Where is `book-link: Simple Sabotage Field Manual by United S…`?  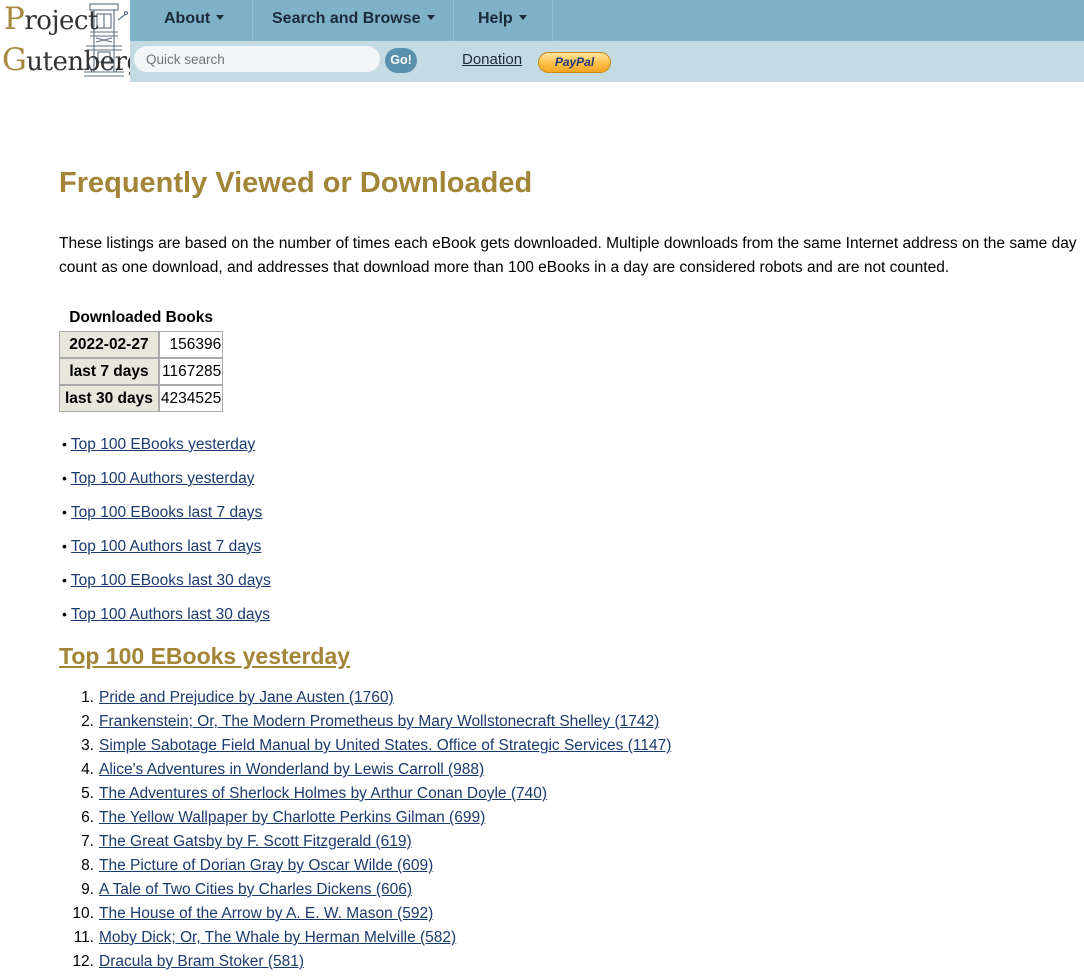
book-link: Simple Sabotage Field Manual by United S… is located at coordinates (385, 745).